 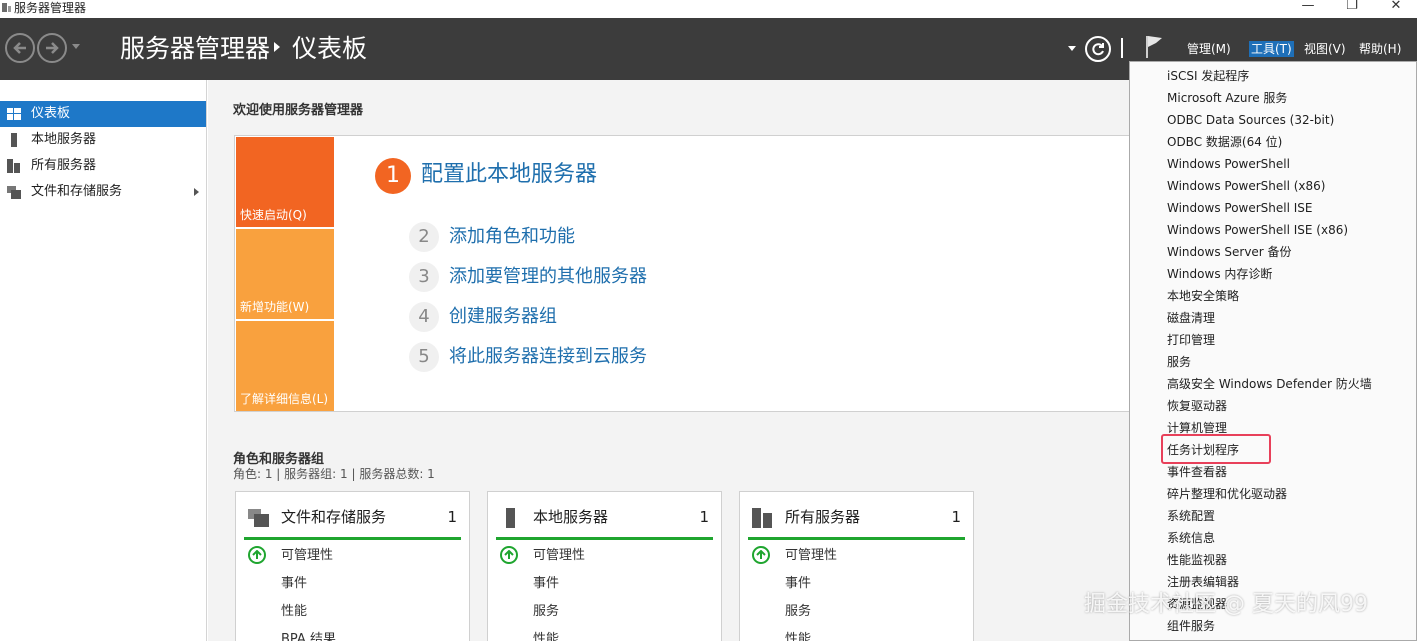 What do you see at coordinates (64, 139) in the screenshot?
I see `sidebar-item-label: 本地服务器` at bounding box center [64, 139].